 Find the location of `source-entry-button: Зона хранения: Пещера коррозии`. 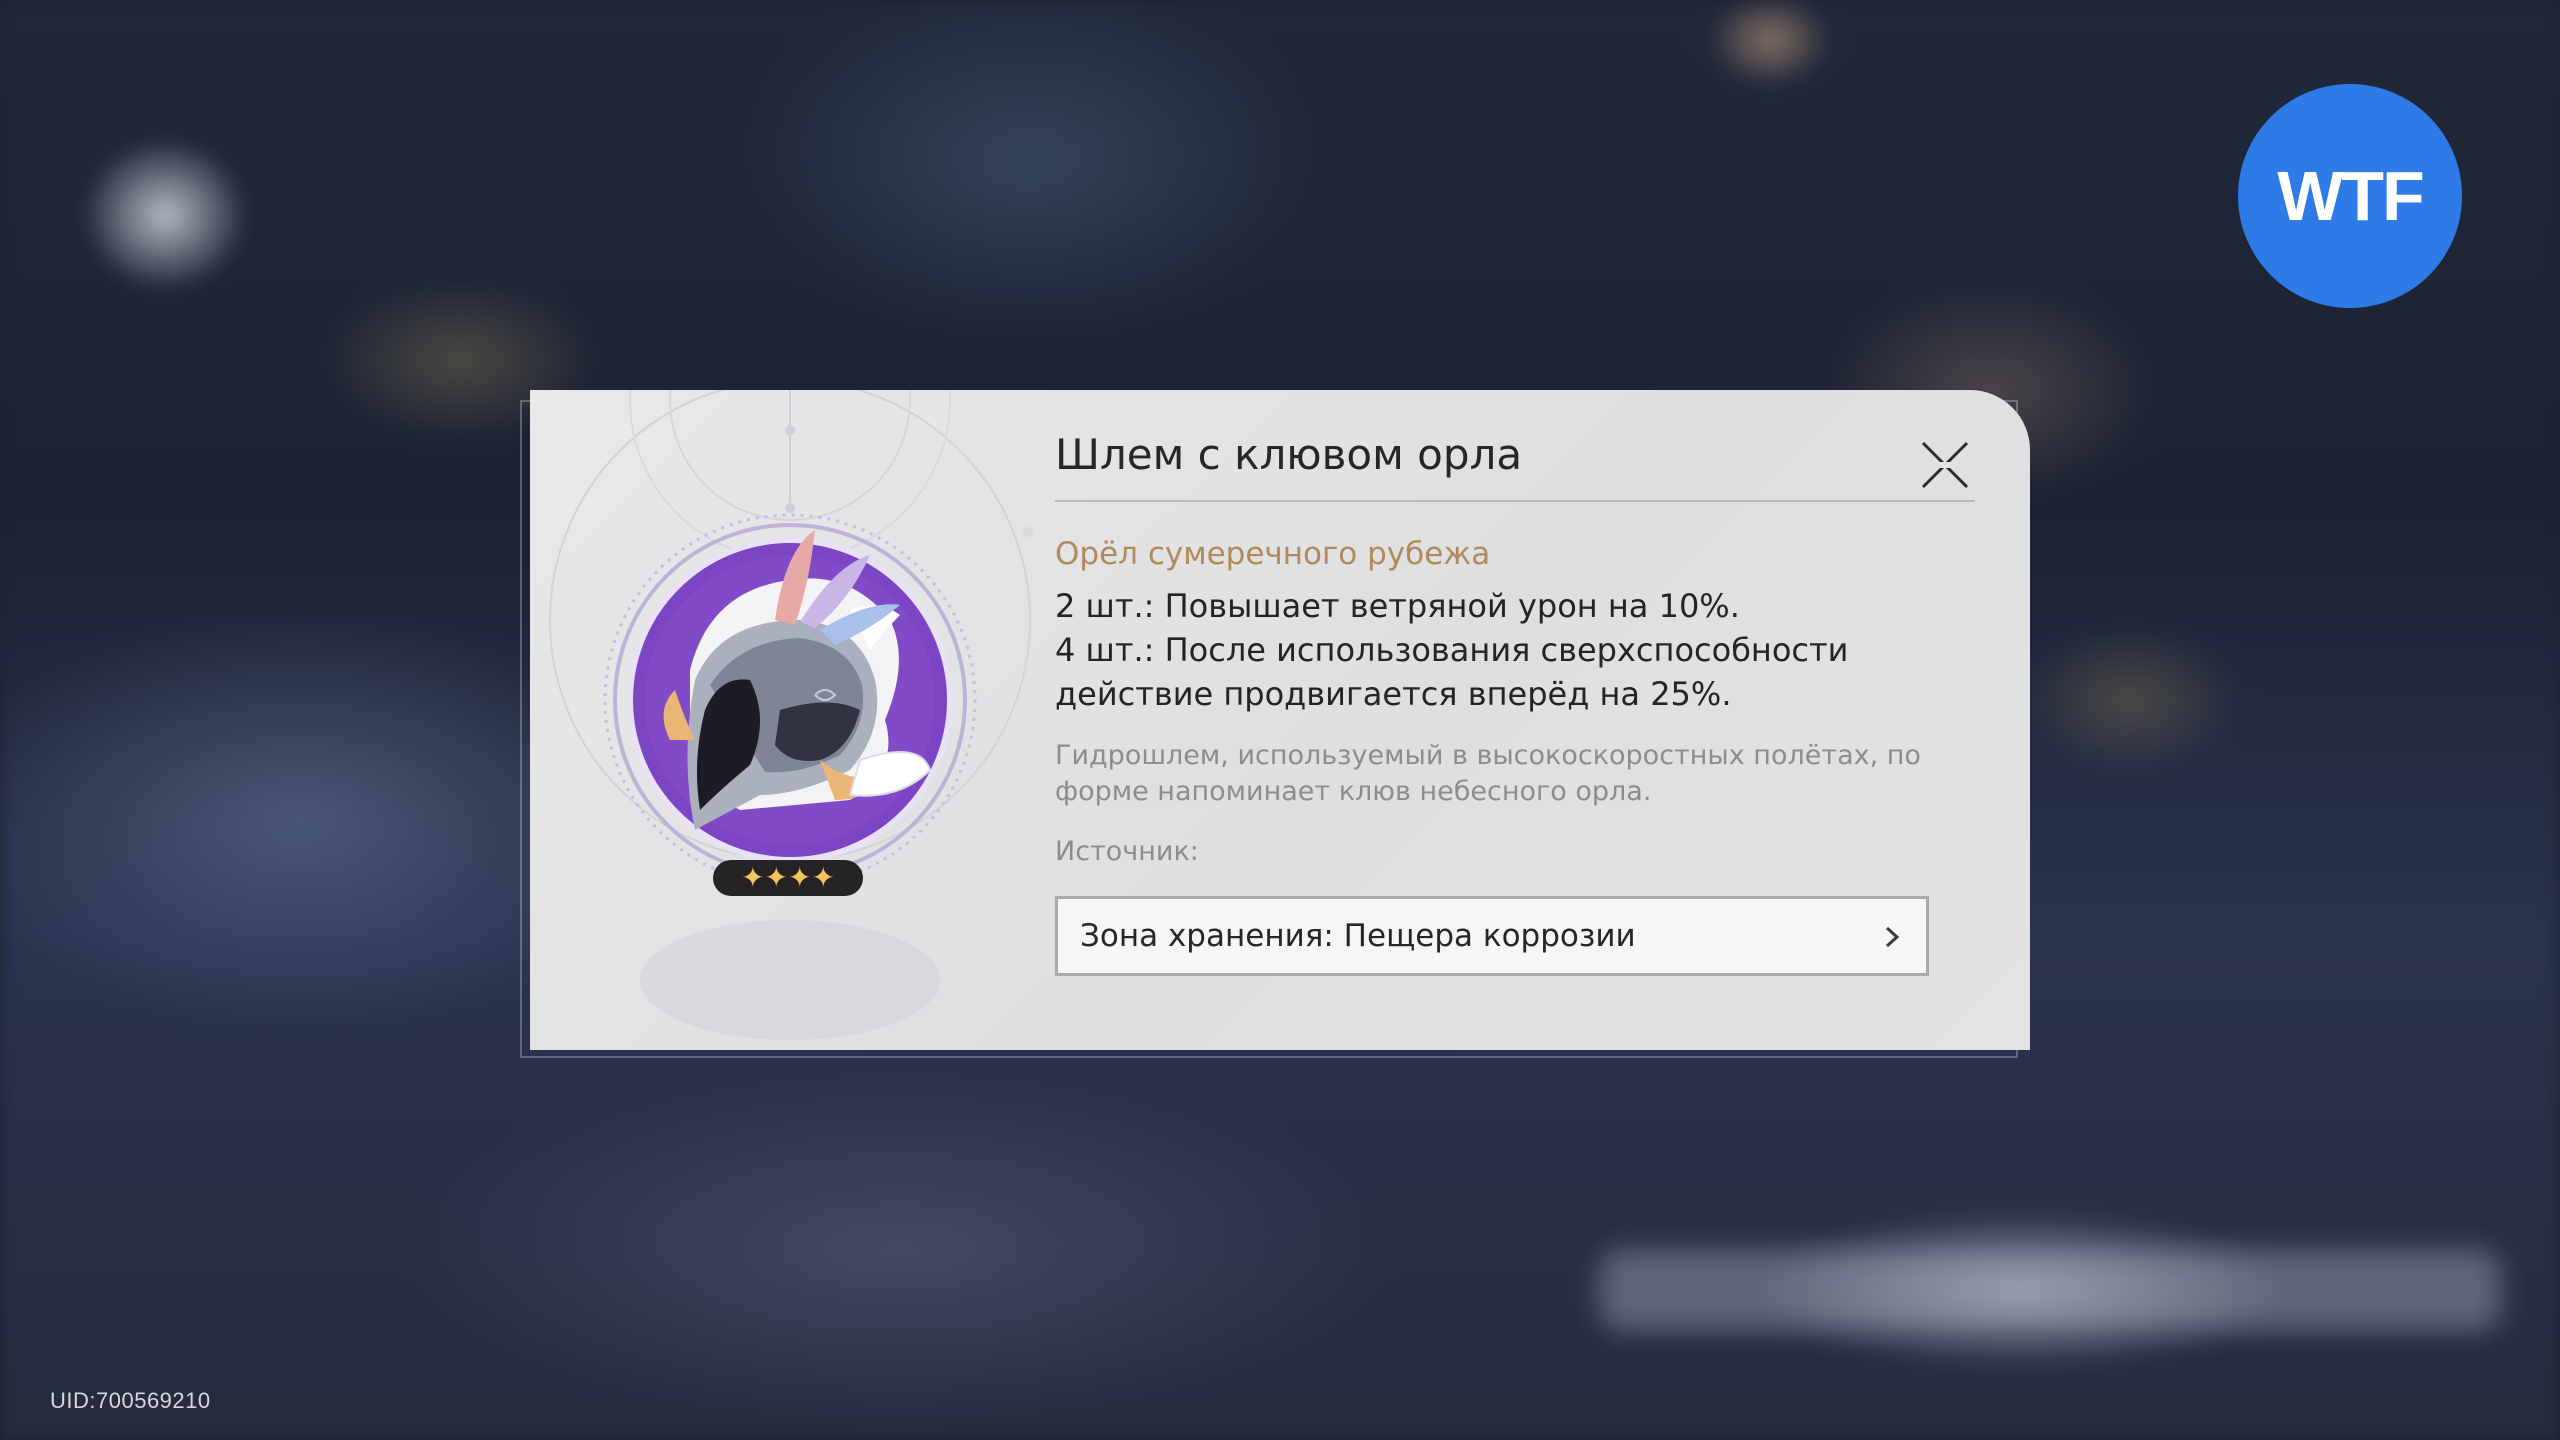

source-entry-button: Зона хранения: Пещера коррозии is located at coordinates (1492, 936).